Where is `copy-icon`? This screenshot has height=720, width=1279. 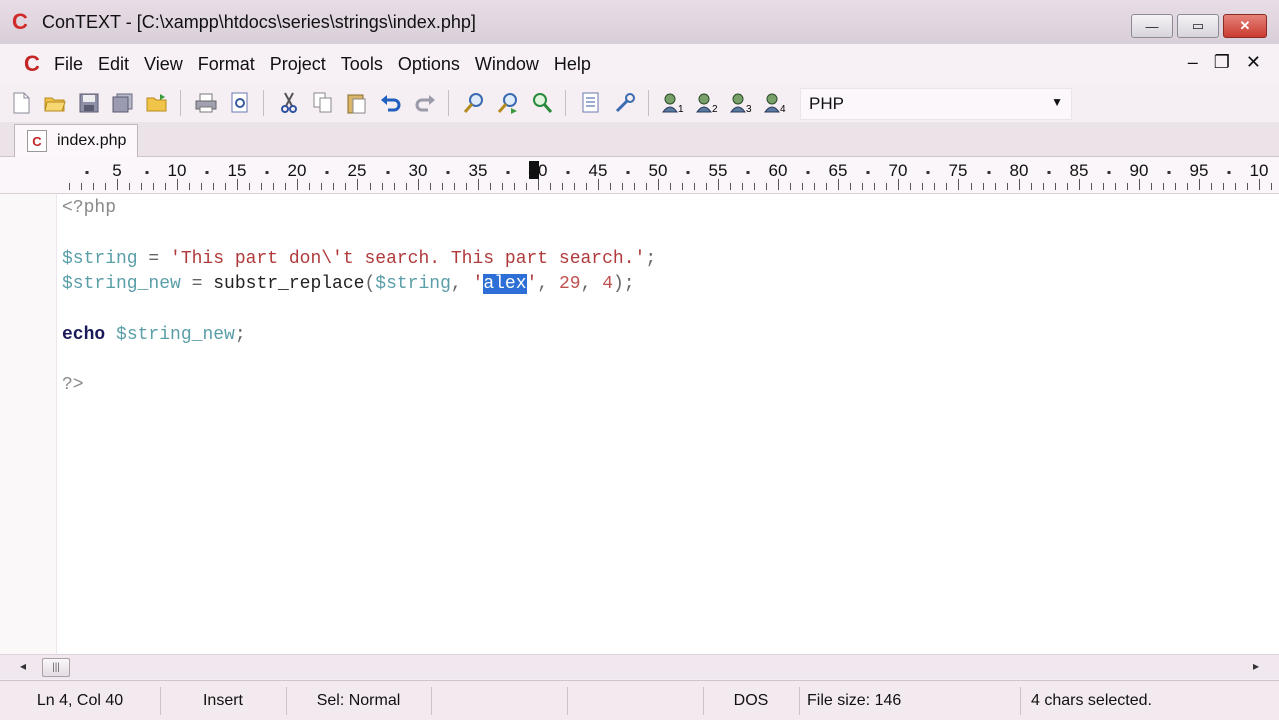
copy-icon is located at coordinates (323, 103).